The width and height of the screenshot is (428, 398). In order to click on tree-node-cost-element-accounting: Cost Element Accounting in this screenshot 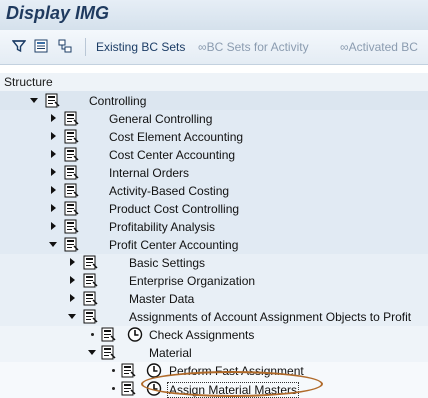, I will do `click(214, 137)`.